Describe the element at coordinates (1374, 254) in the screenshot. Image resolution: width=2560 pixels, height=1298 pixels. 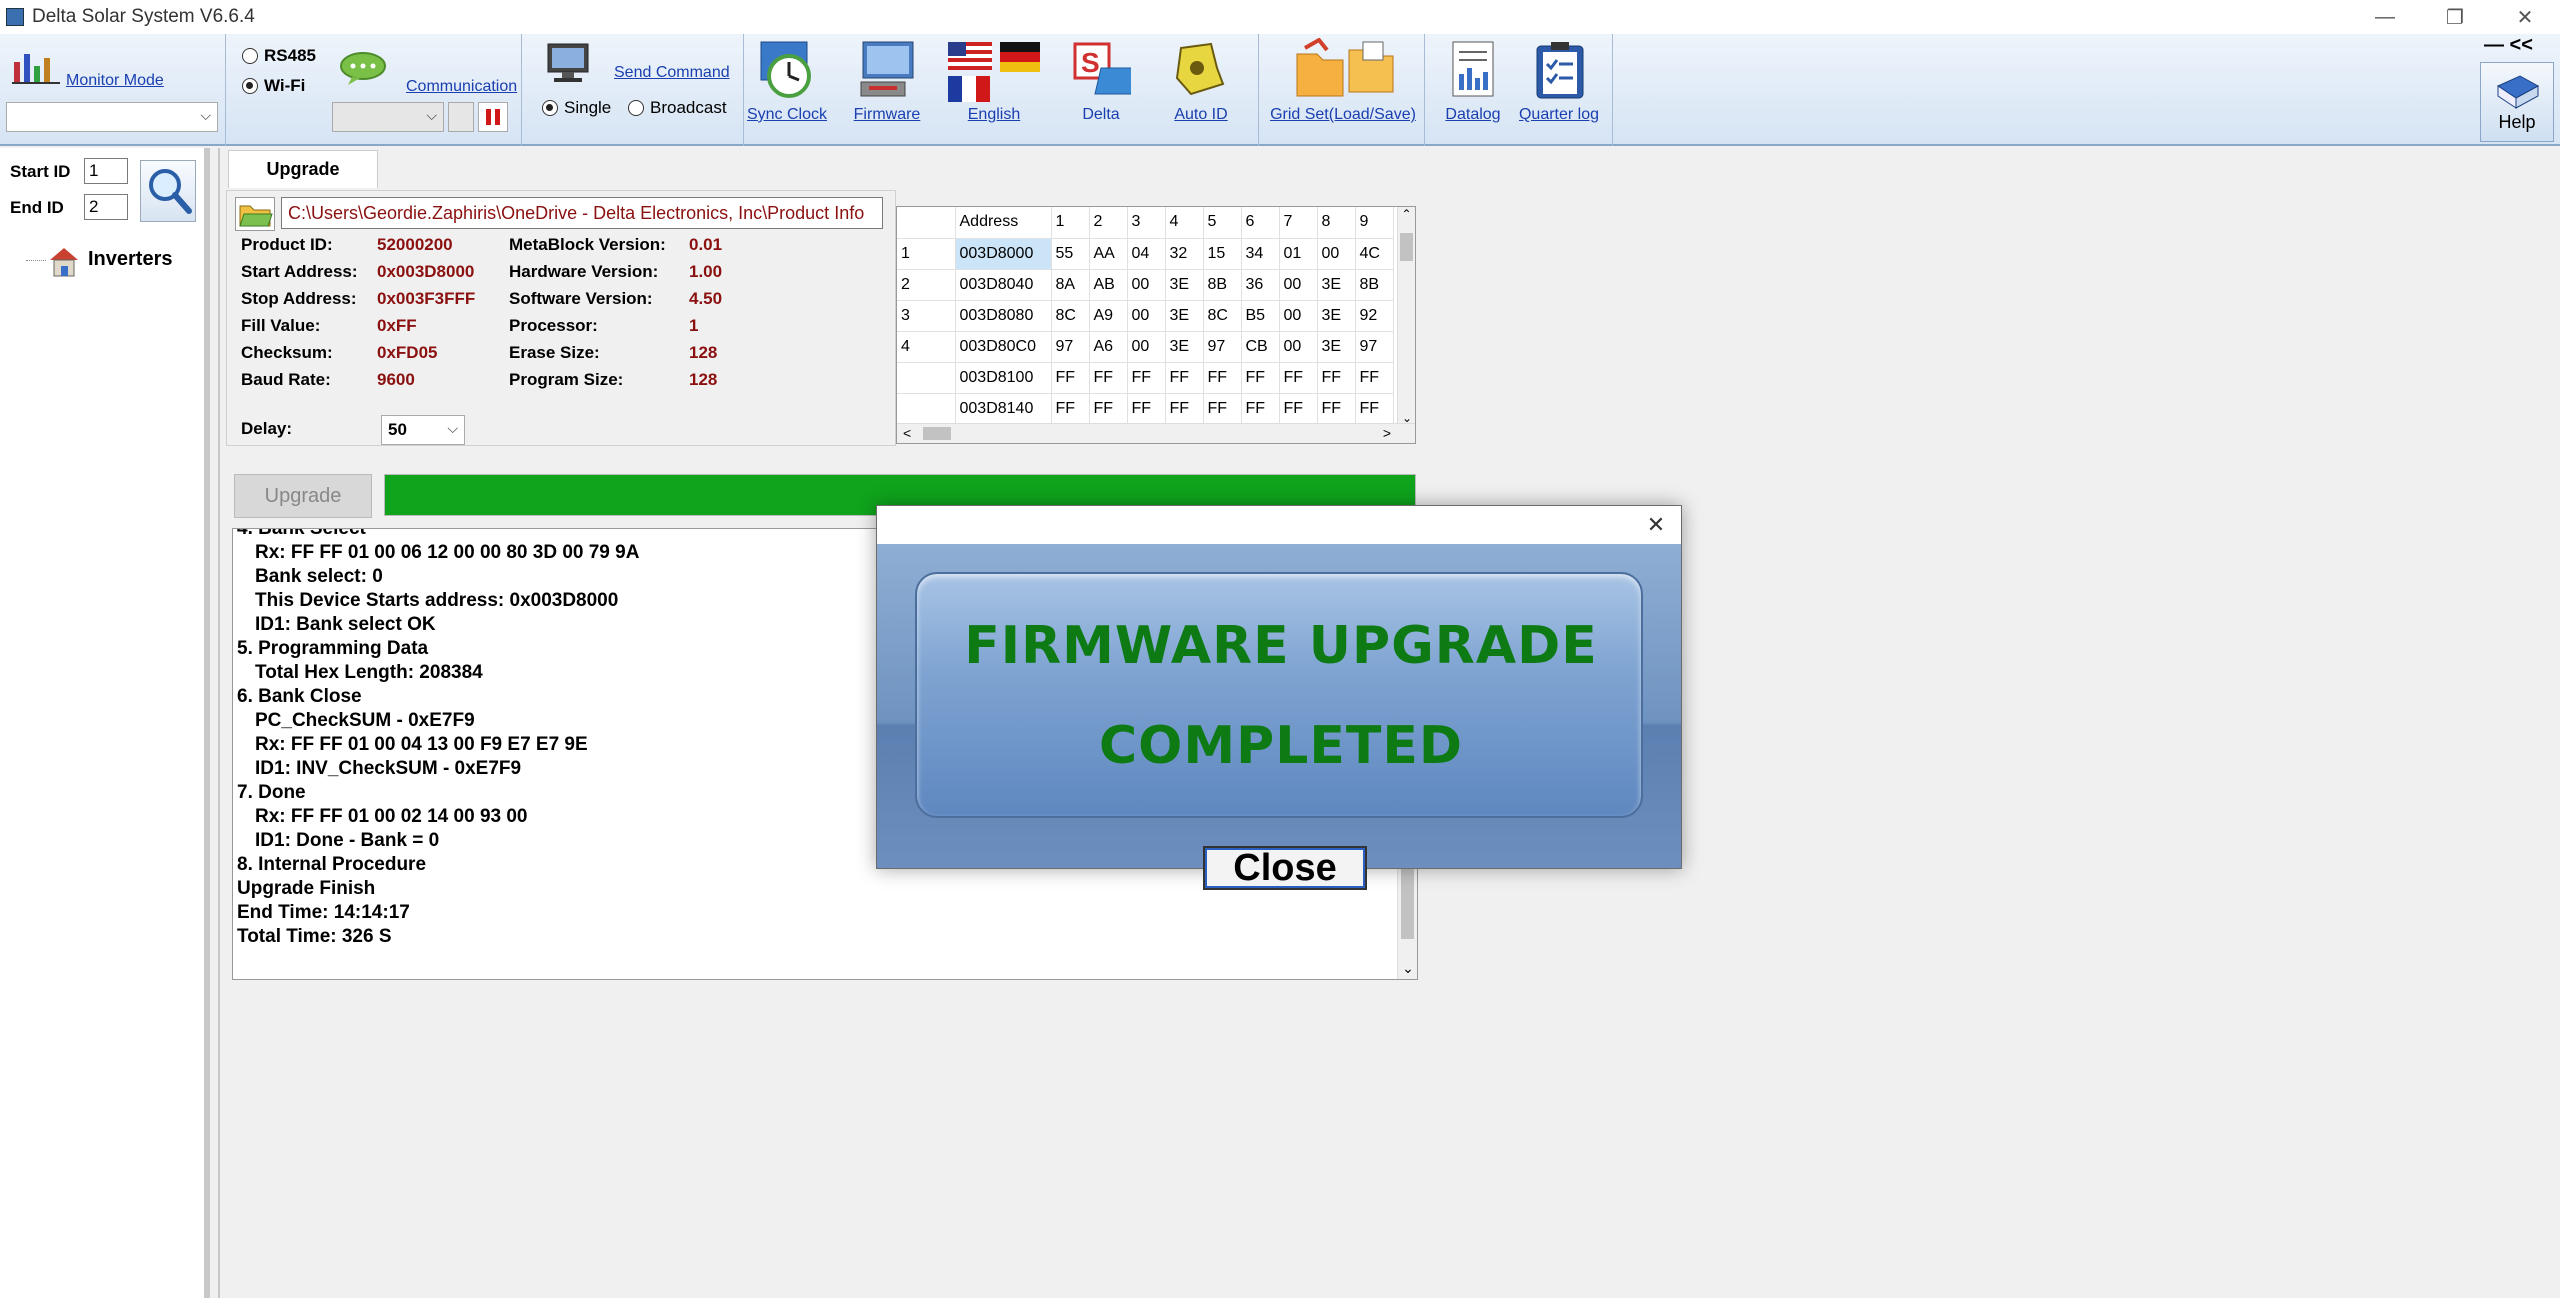
I see `hex-cell: 4C` at that location.